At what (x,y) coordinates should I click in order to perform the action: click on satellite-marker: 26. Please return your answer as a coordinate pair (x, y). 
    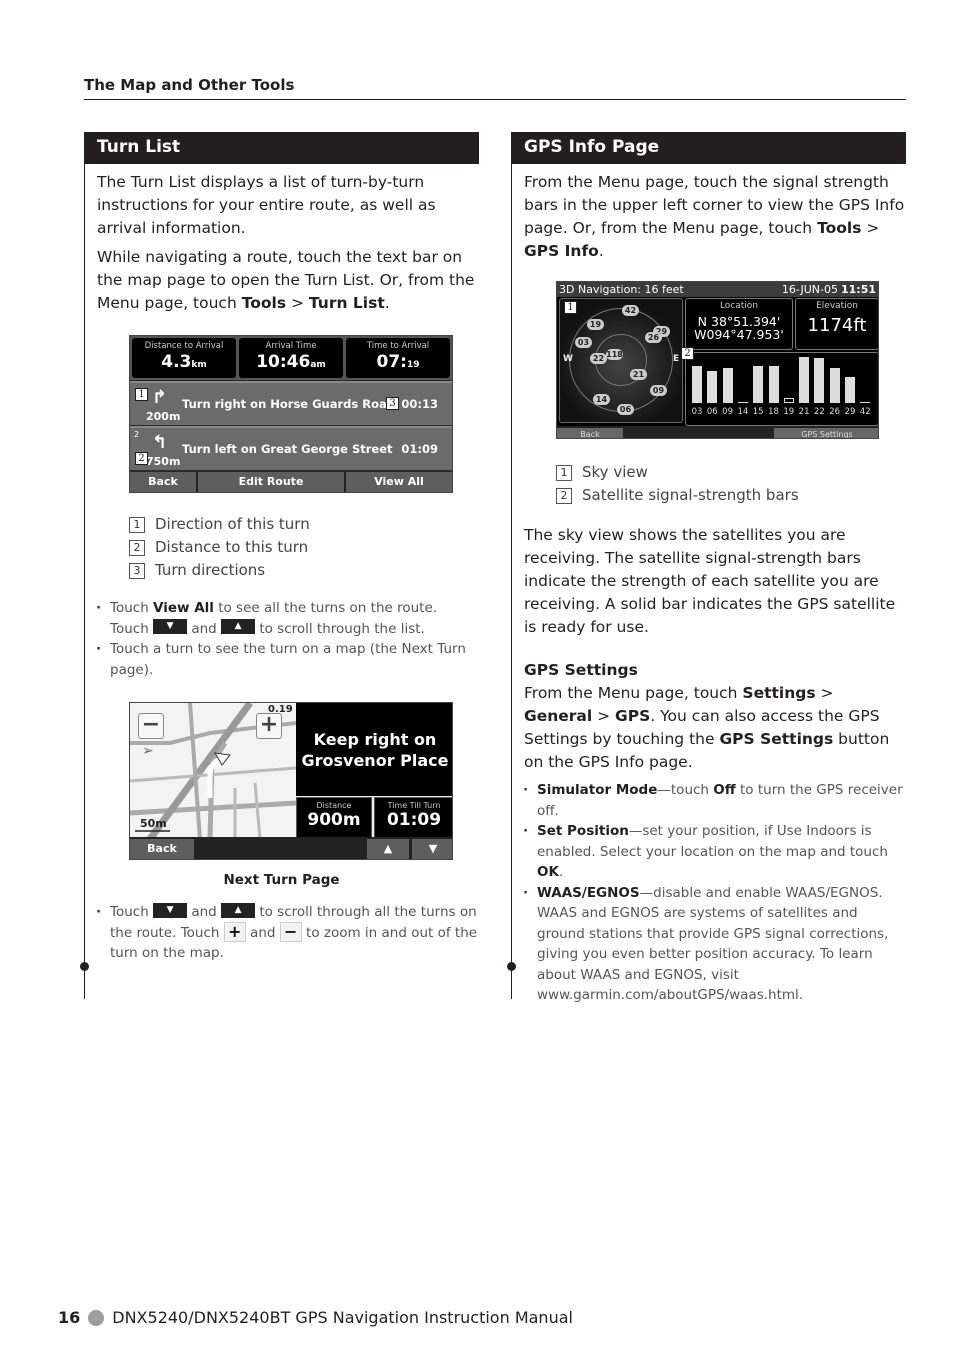
    Looking at the image, I should click on (653, 337).